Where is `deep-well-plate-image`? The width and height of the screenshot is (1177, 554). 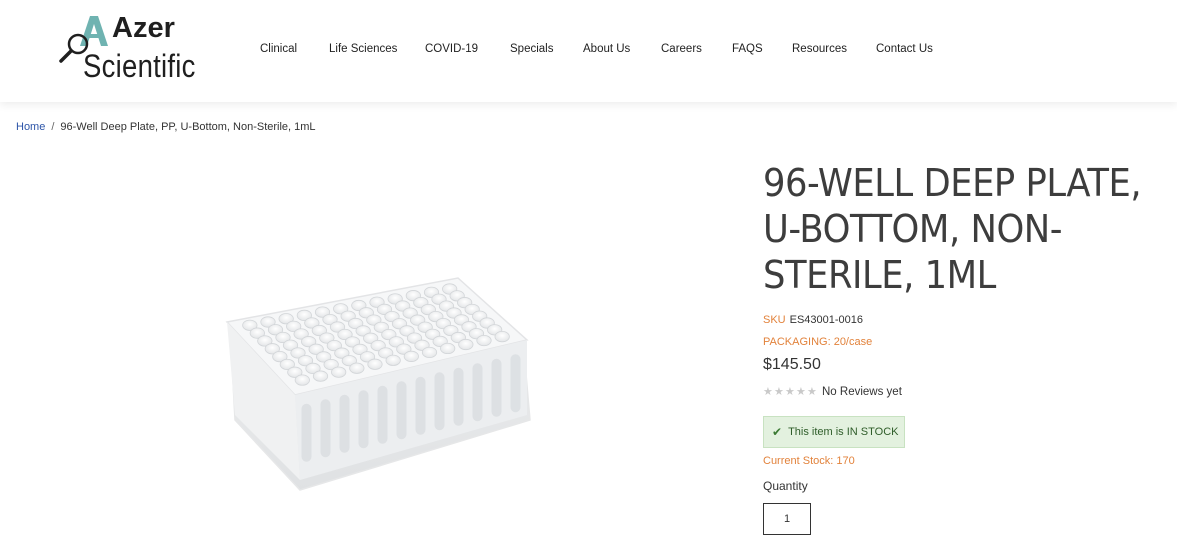
deep-well-plate-image is located at coordinates (378, 384).